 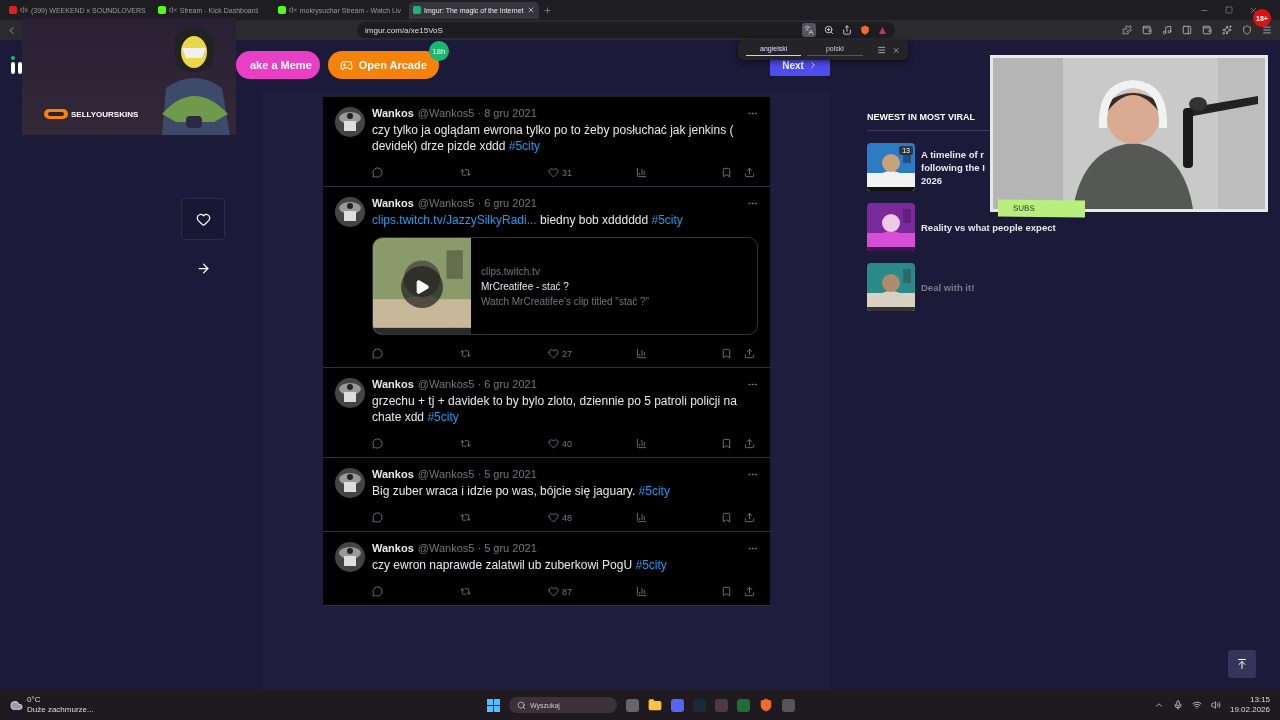 What do you see at coordinates (1158, 705) in the screenshot?
I see `chevron-icon` at bounding box center [1158, 705].